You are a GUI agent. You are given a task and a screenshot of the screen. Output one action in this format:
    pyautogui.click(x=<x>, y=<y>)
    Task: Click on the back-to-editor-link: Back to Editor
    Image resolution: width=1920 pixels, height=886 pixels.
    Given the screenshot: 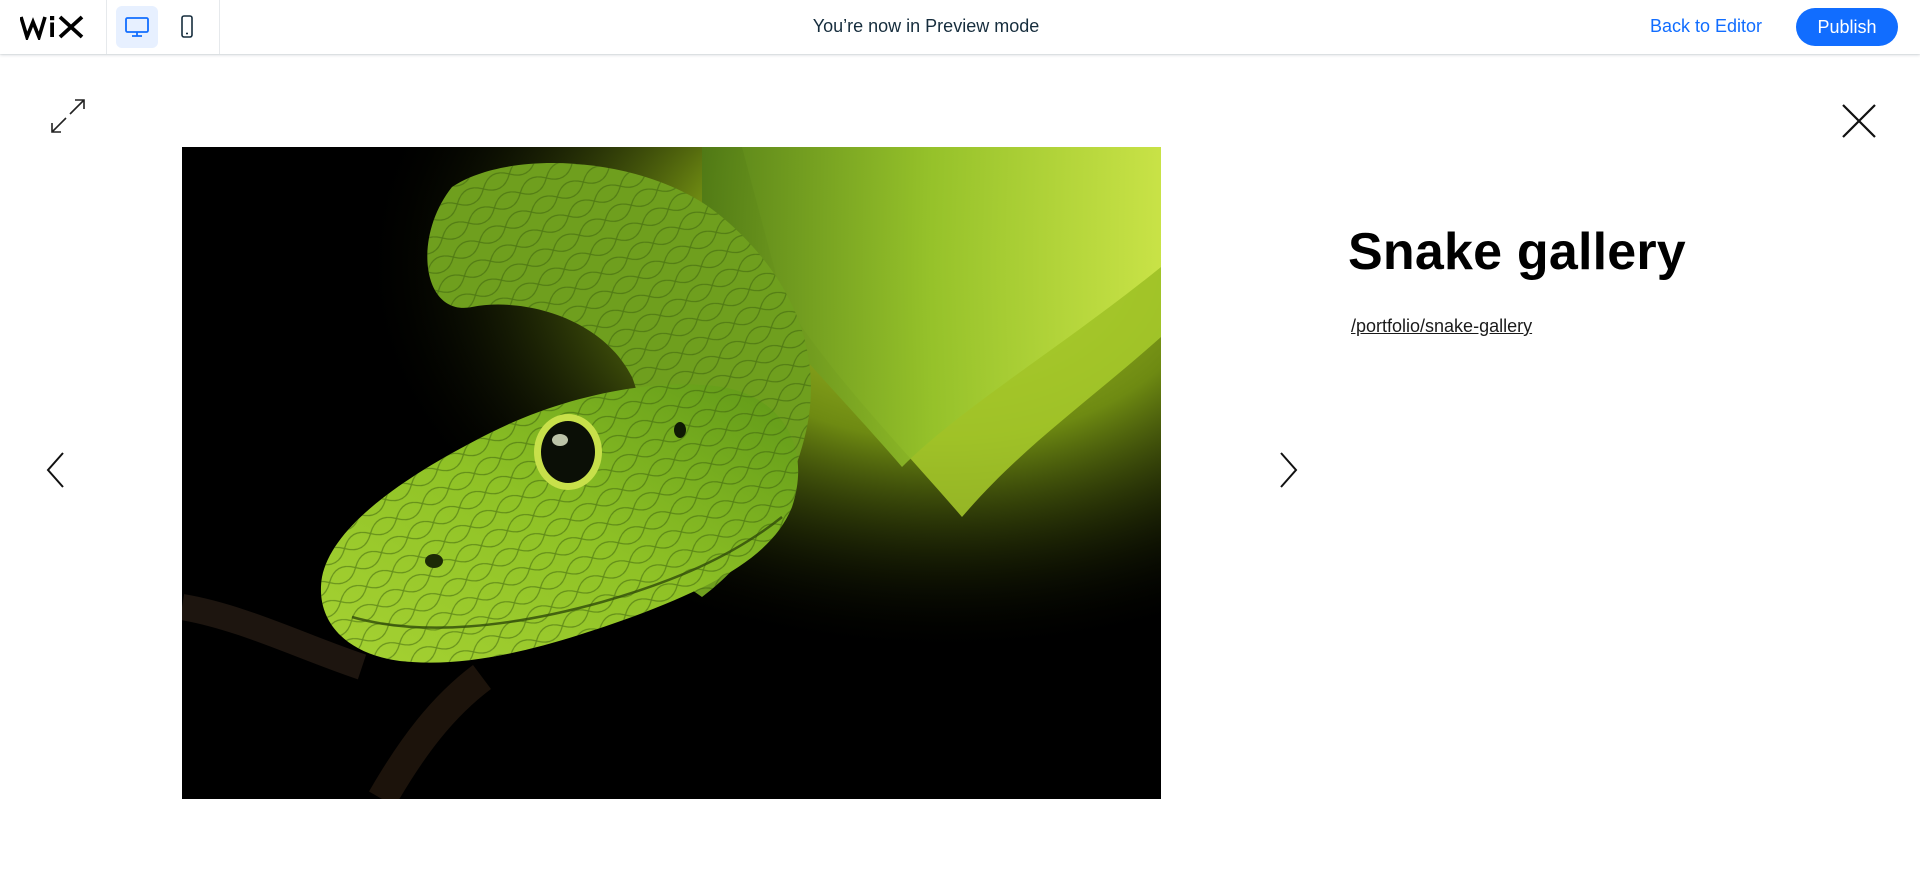 What is the action you would take?
    pyautogui.click(x=1706, y=26)
    